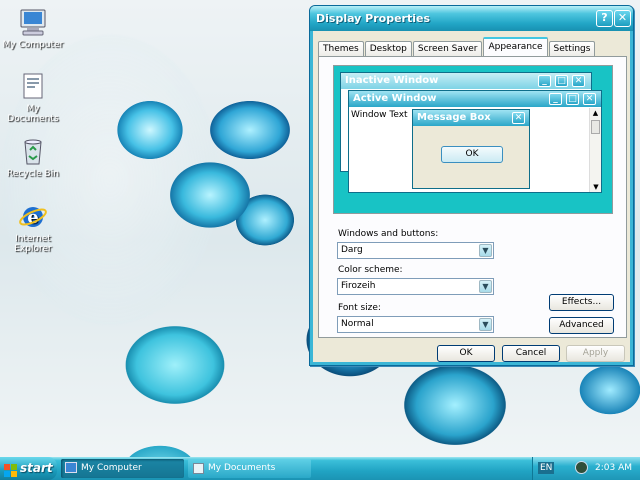 Image resolution: width=640 pixels, height=480 pixels. I want to click on task-label: My Computer, so click(111, 468).